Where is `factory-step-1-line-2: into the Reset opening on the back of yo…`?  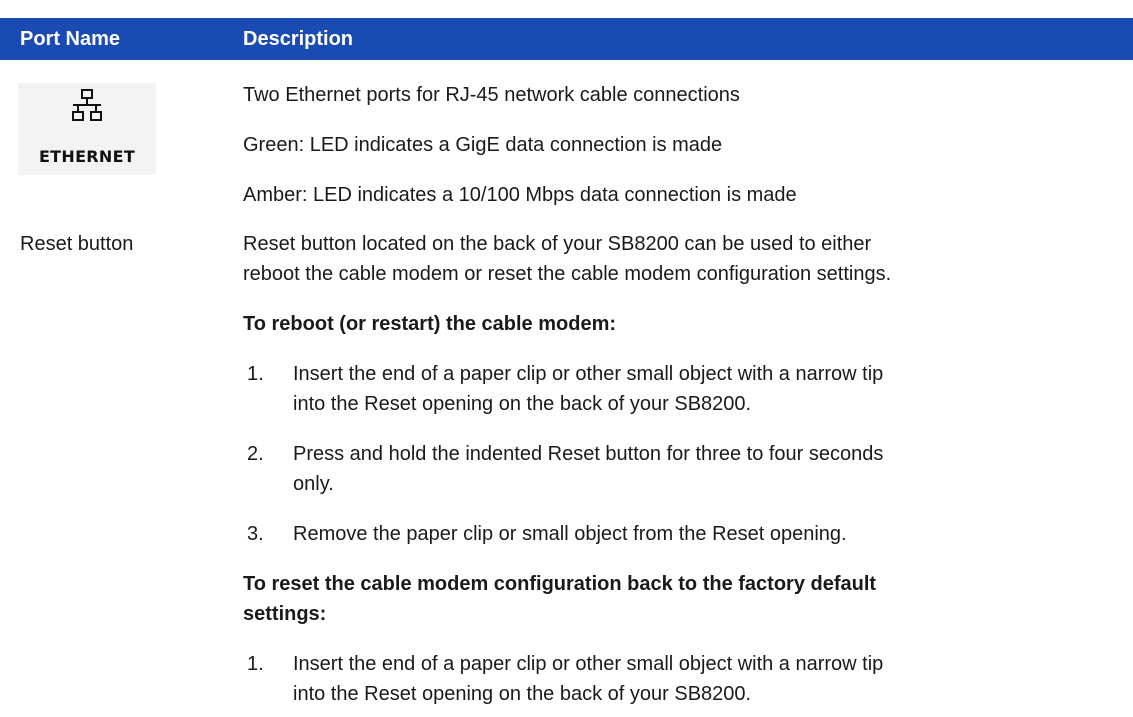
factory-step-1-line-2: into the Reset opening on the back of yo… is located at coordinates (522, 694).